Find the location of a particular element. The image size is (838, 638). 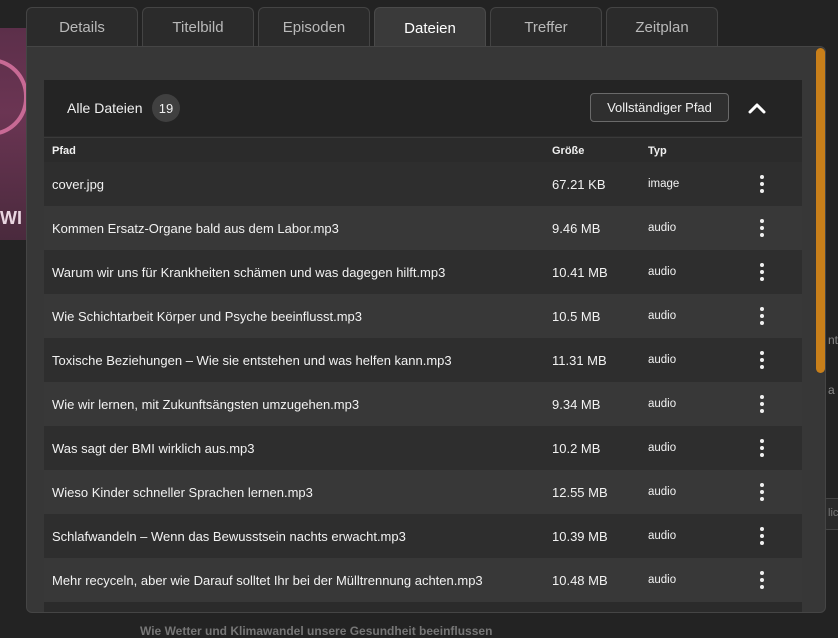

file-count-badge: 19 is located at coordinates (166, 108).